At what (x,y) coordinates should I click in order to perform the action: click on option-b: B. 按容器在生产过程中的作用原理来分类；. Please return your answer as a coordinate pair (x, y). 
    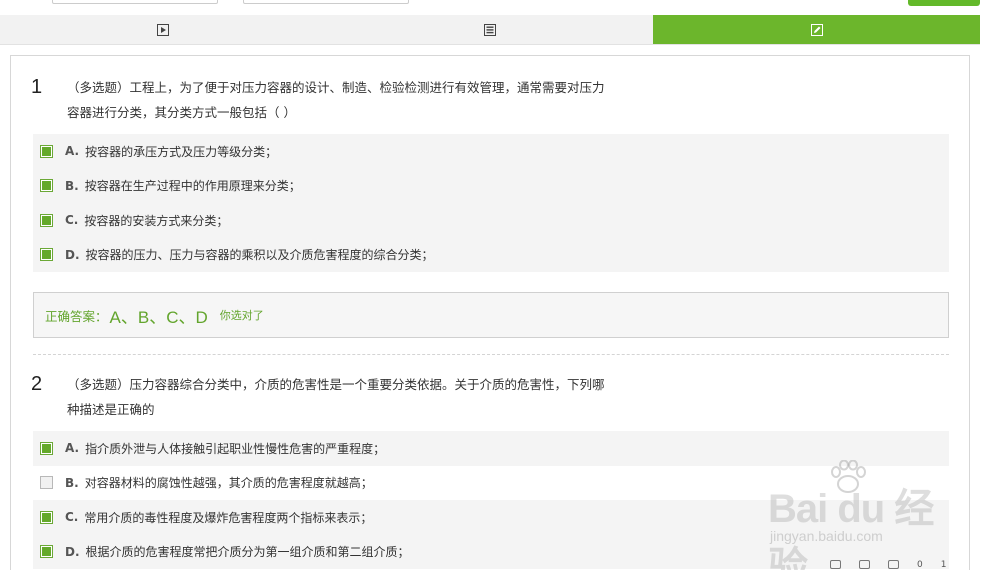
    Looking at the image, I should click on (491, 186).